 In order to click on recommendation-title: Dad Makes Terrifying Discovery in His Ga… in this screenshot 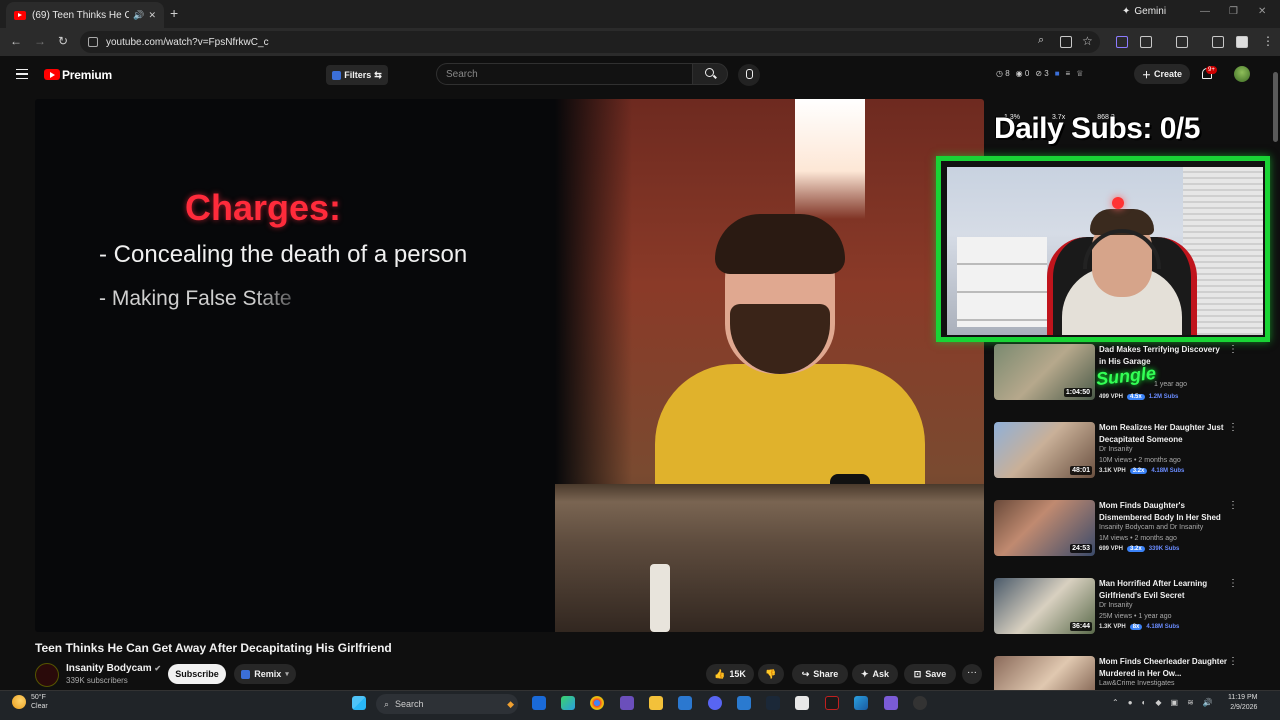, I will do `click(1164, 356)`.